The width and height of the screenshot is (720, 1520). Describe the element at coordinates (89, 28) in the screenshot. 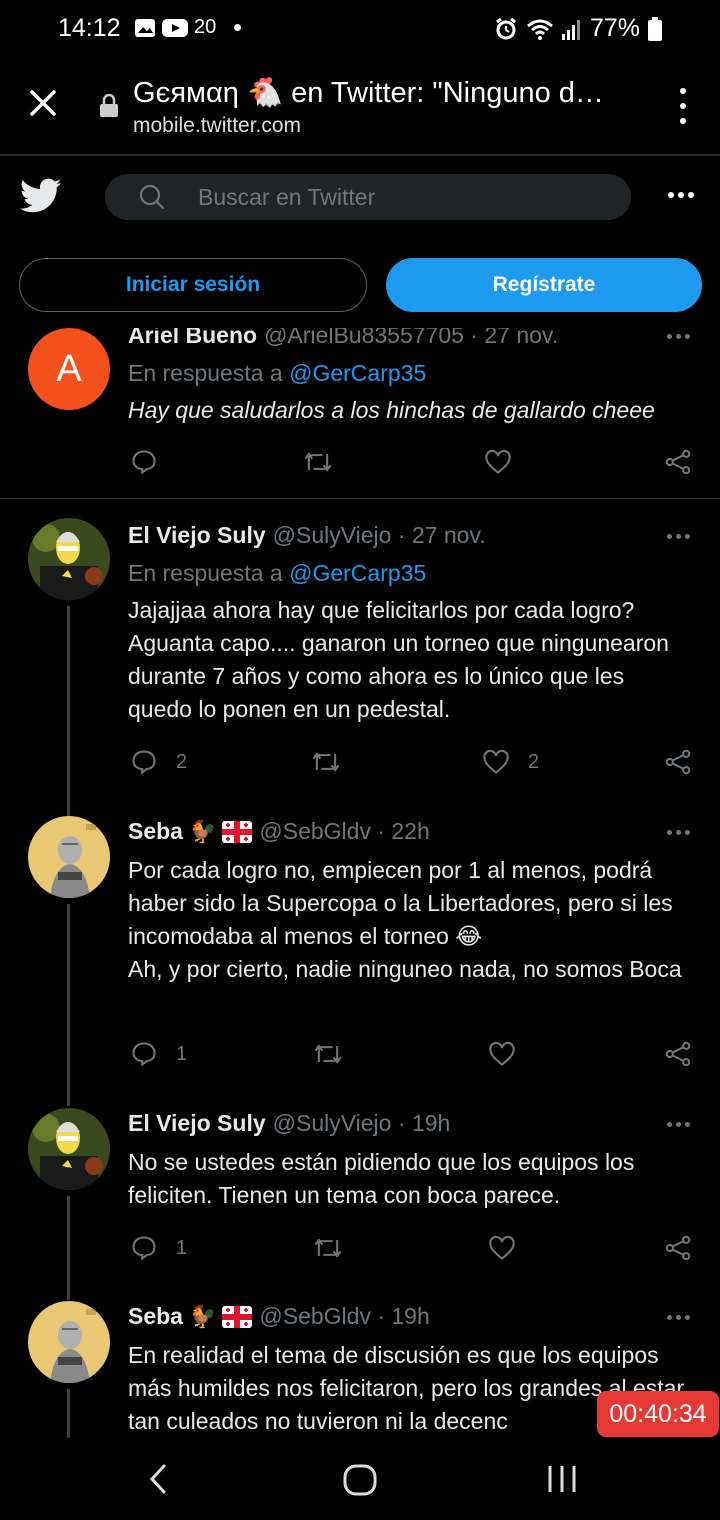

I see `status-time: 14:12` at that location.